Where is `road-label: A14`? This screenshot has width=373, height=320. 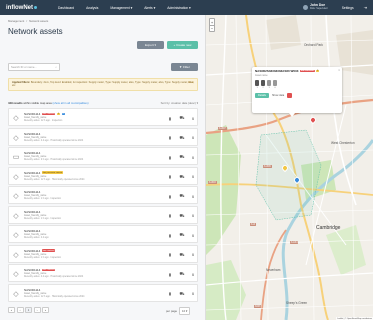
road-label: A14 is located at coordinates (253, 225).